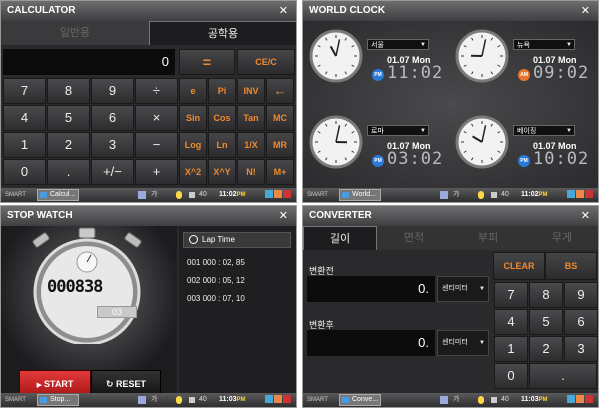 Image resolution: width=600 pixels, height=408 pixels. Describe the element at coordinates (317, 195) in the screenshot. I see `smart-label: SMART` at that location.